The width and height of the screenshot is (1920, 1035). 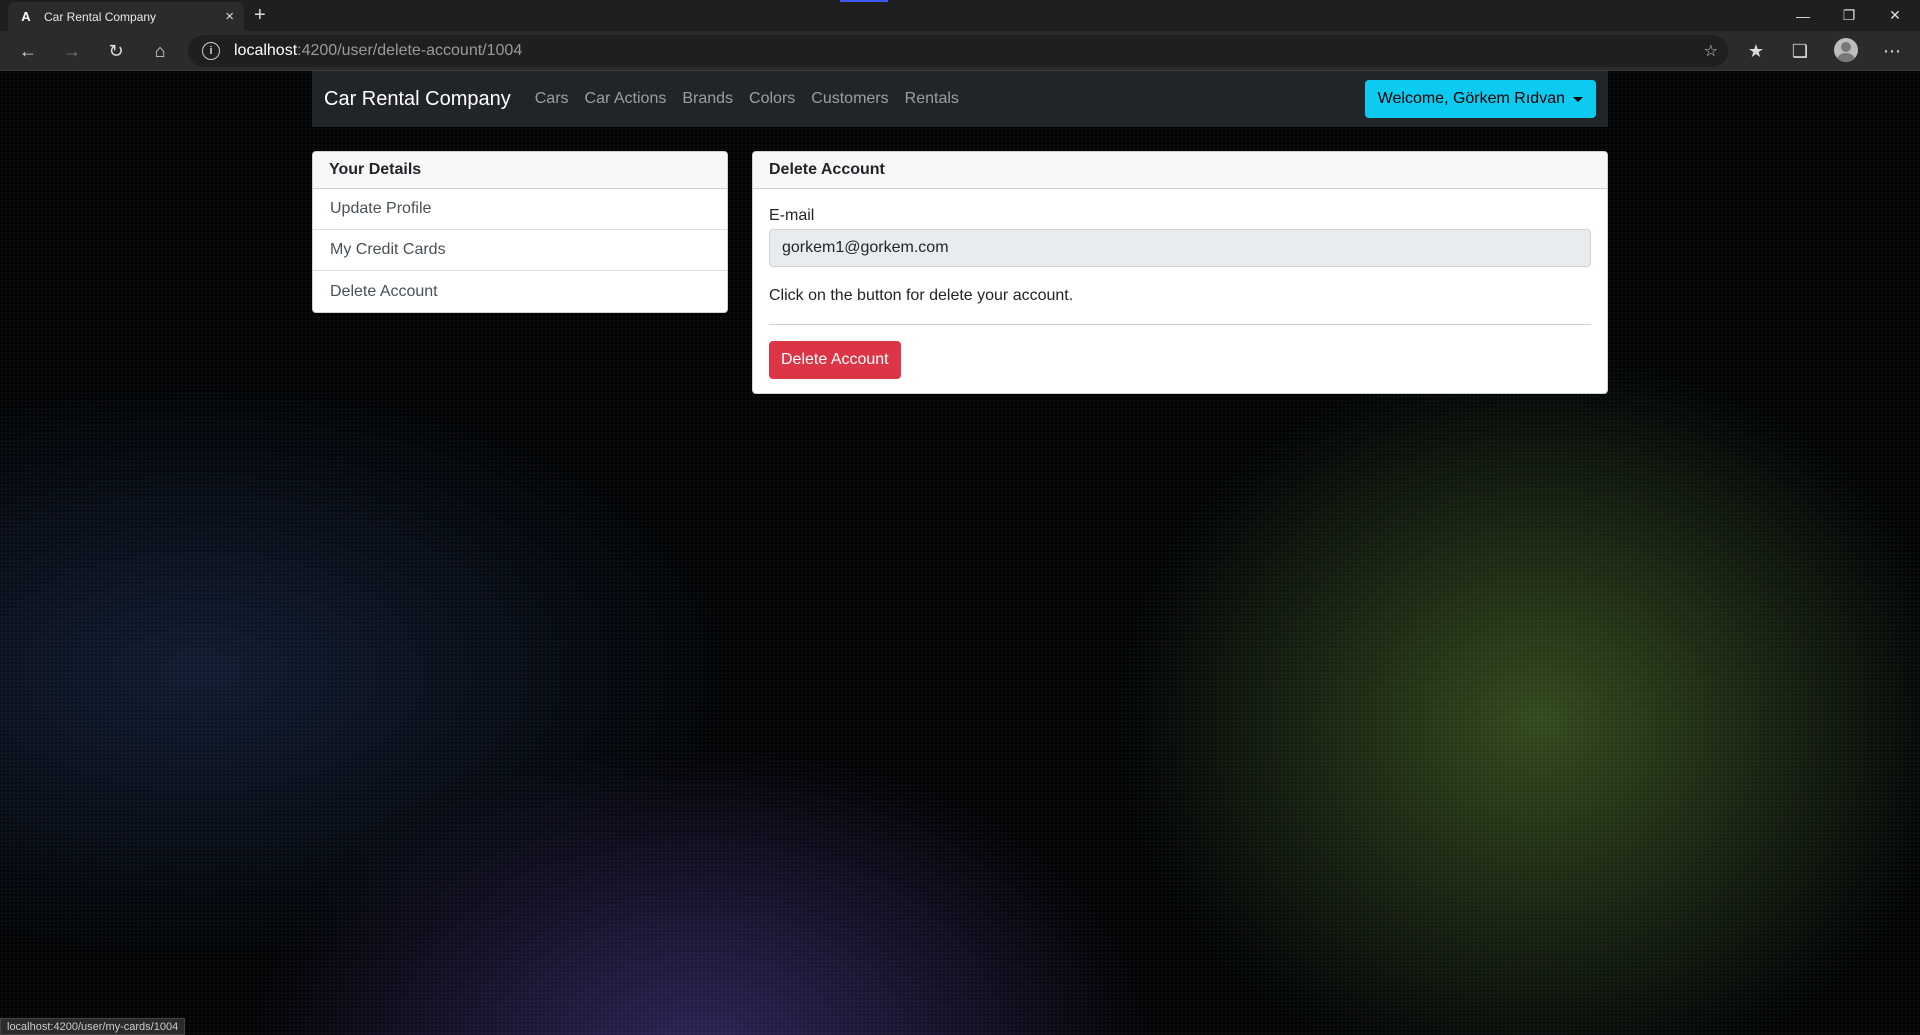 What do you see at coordinates (707, 99) in the screenshot?
I see `nav-link-brands: Brands` at bounding box center [707, 99].